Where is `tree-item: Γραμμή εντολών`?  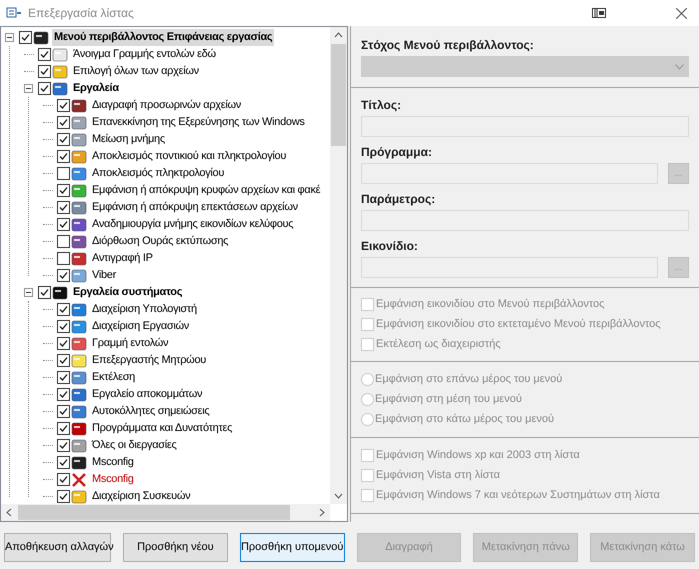 tree-item: Γραμμή εντολών is located at coordinates (130, 343).